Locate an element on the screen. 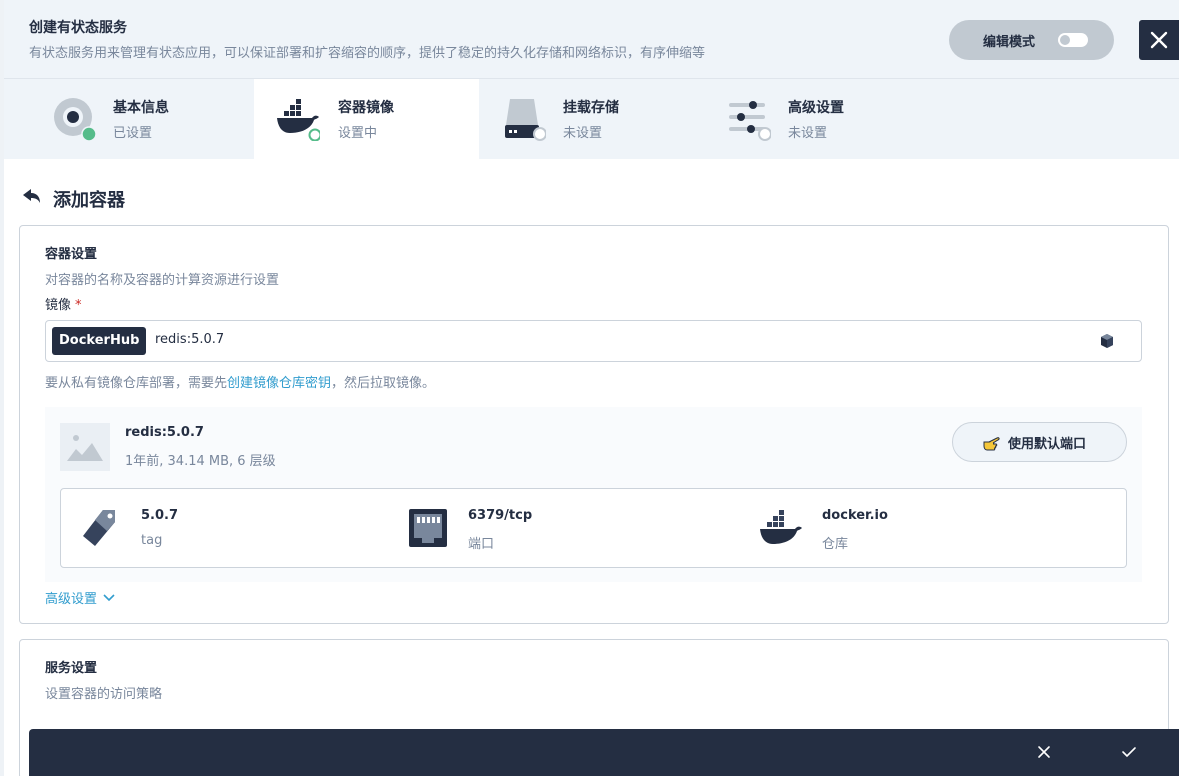 This screenshot has width=1179, height=776. bottom-action-bar is located at coordinates (604, 752).